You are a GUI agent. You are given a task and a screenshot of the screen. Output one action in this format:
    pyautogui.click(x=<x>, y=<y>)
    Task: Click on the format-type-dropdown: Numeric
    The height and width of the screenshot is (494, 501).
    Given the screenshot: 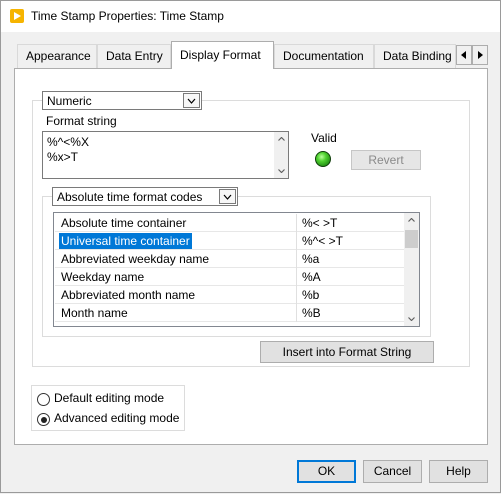 What is the action you would take?
    pyautogui.click(x=122, y=100)
    